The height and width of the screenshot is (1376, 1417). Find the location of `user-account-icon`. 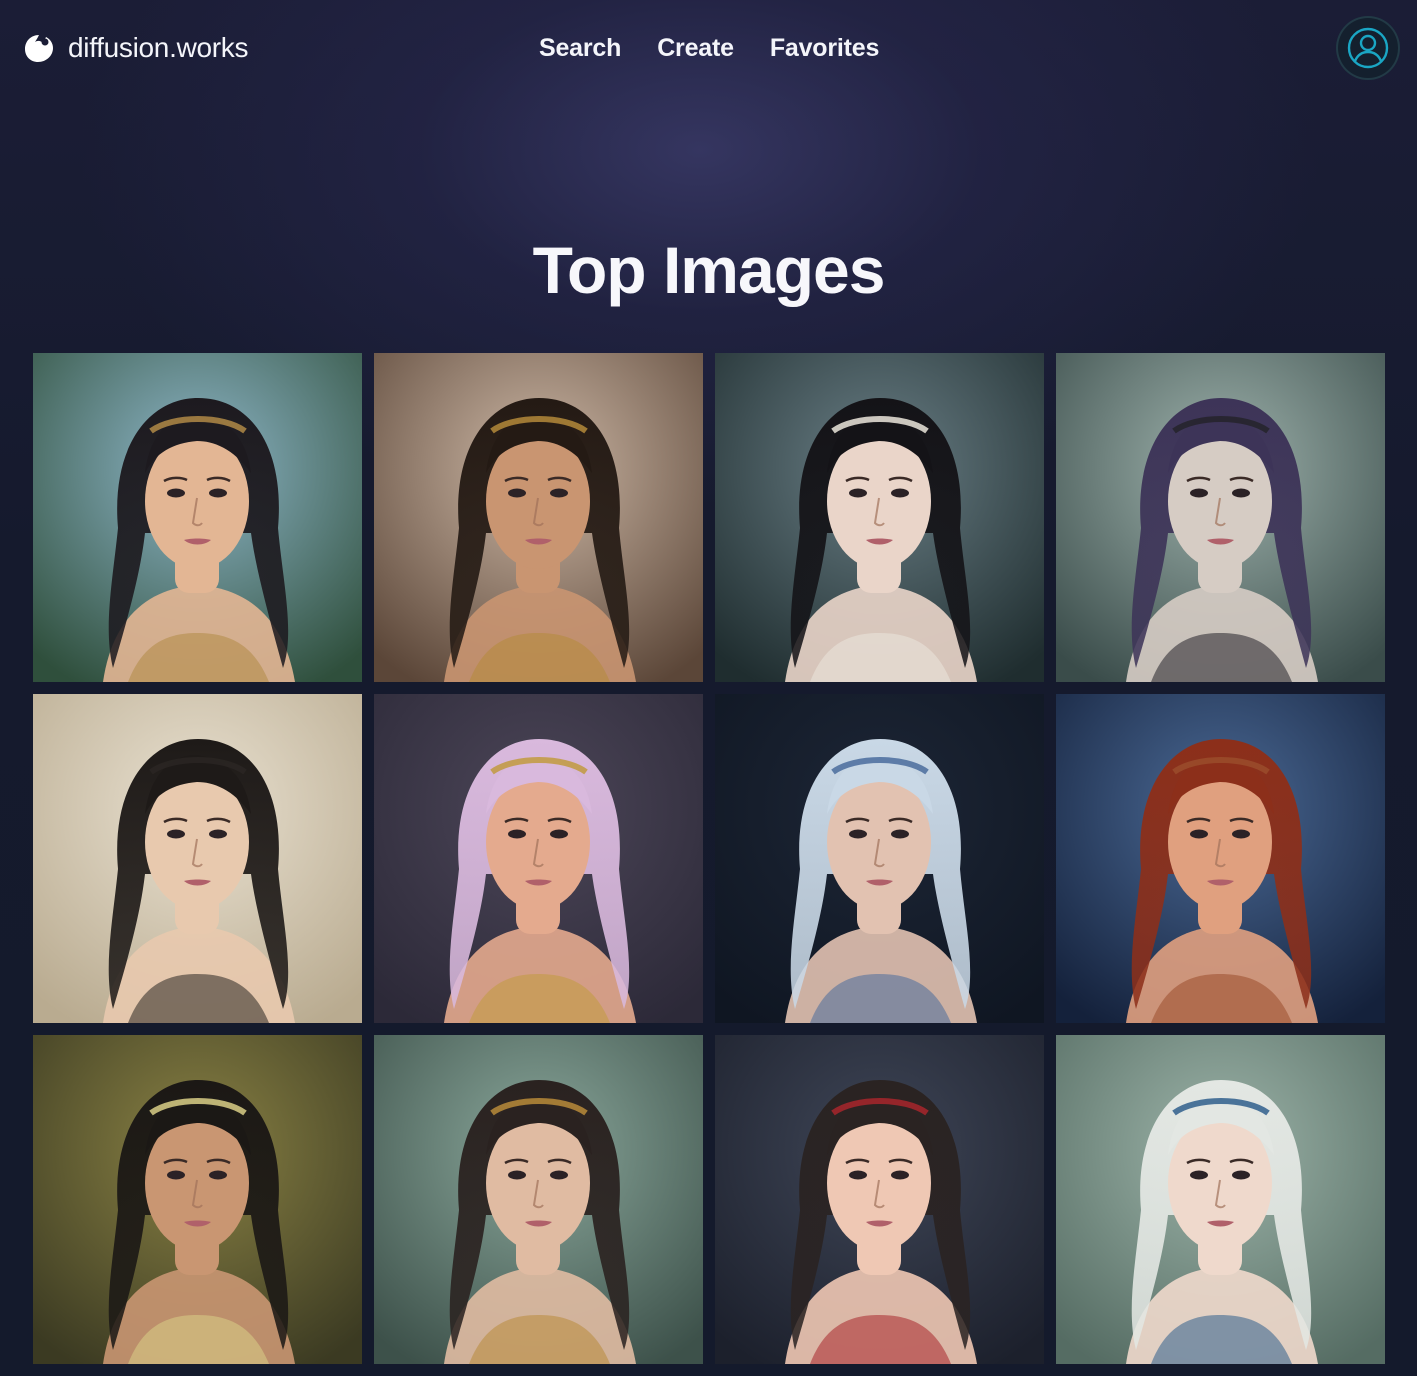

user-account-icon is located at coordinates (1368, 48).